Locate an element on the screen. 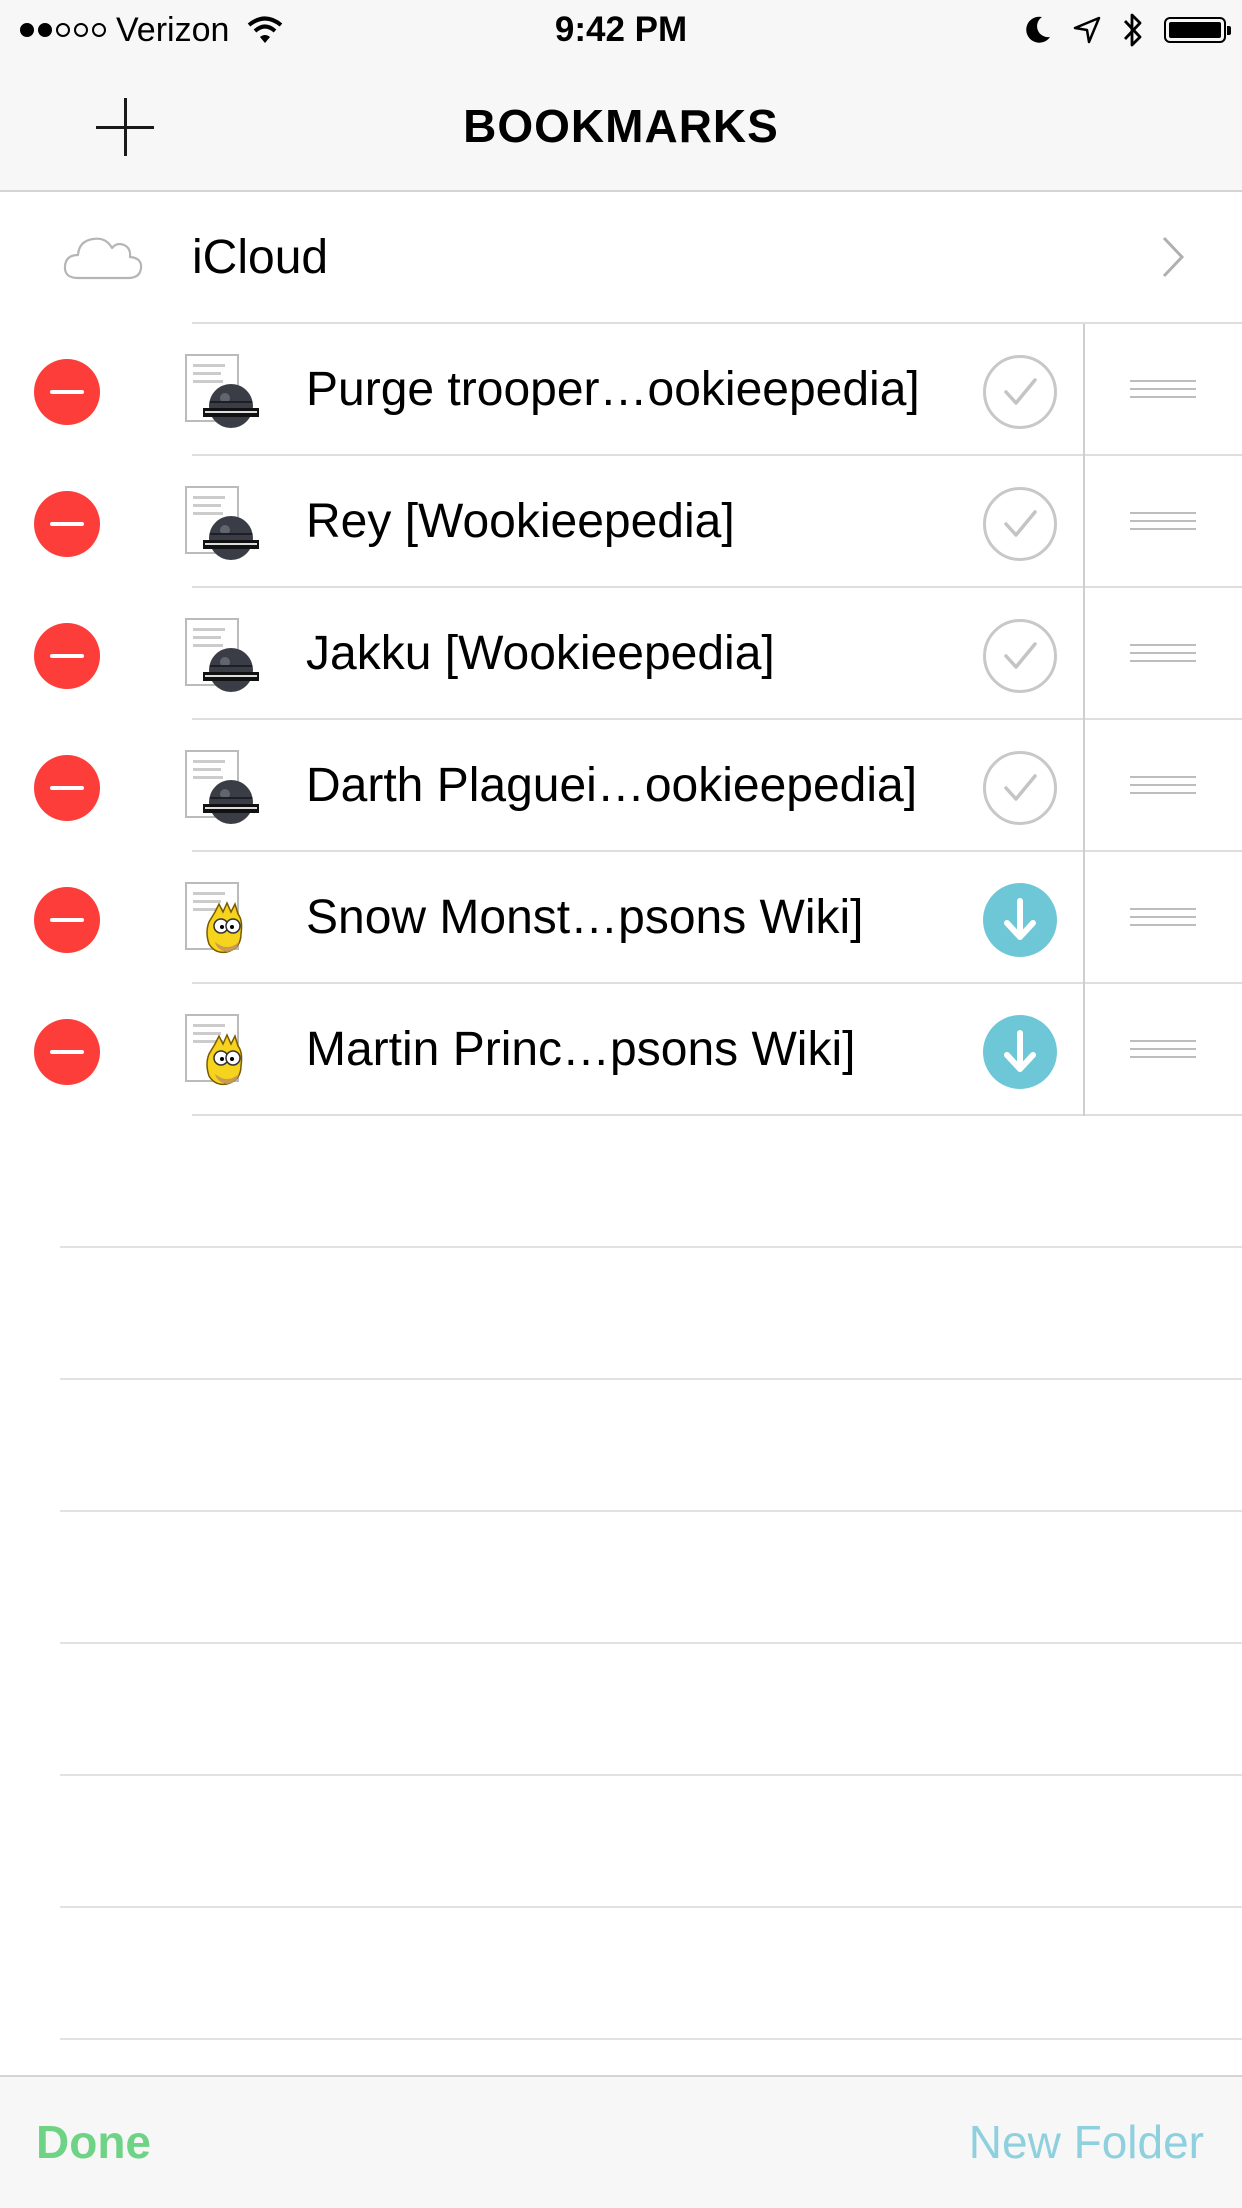 This screenshot has height=2208, width=1242. bookmark-title: Darth Plaguei…ookieepedia] is located at coordinates (612, 785).